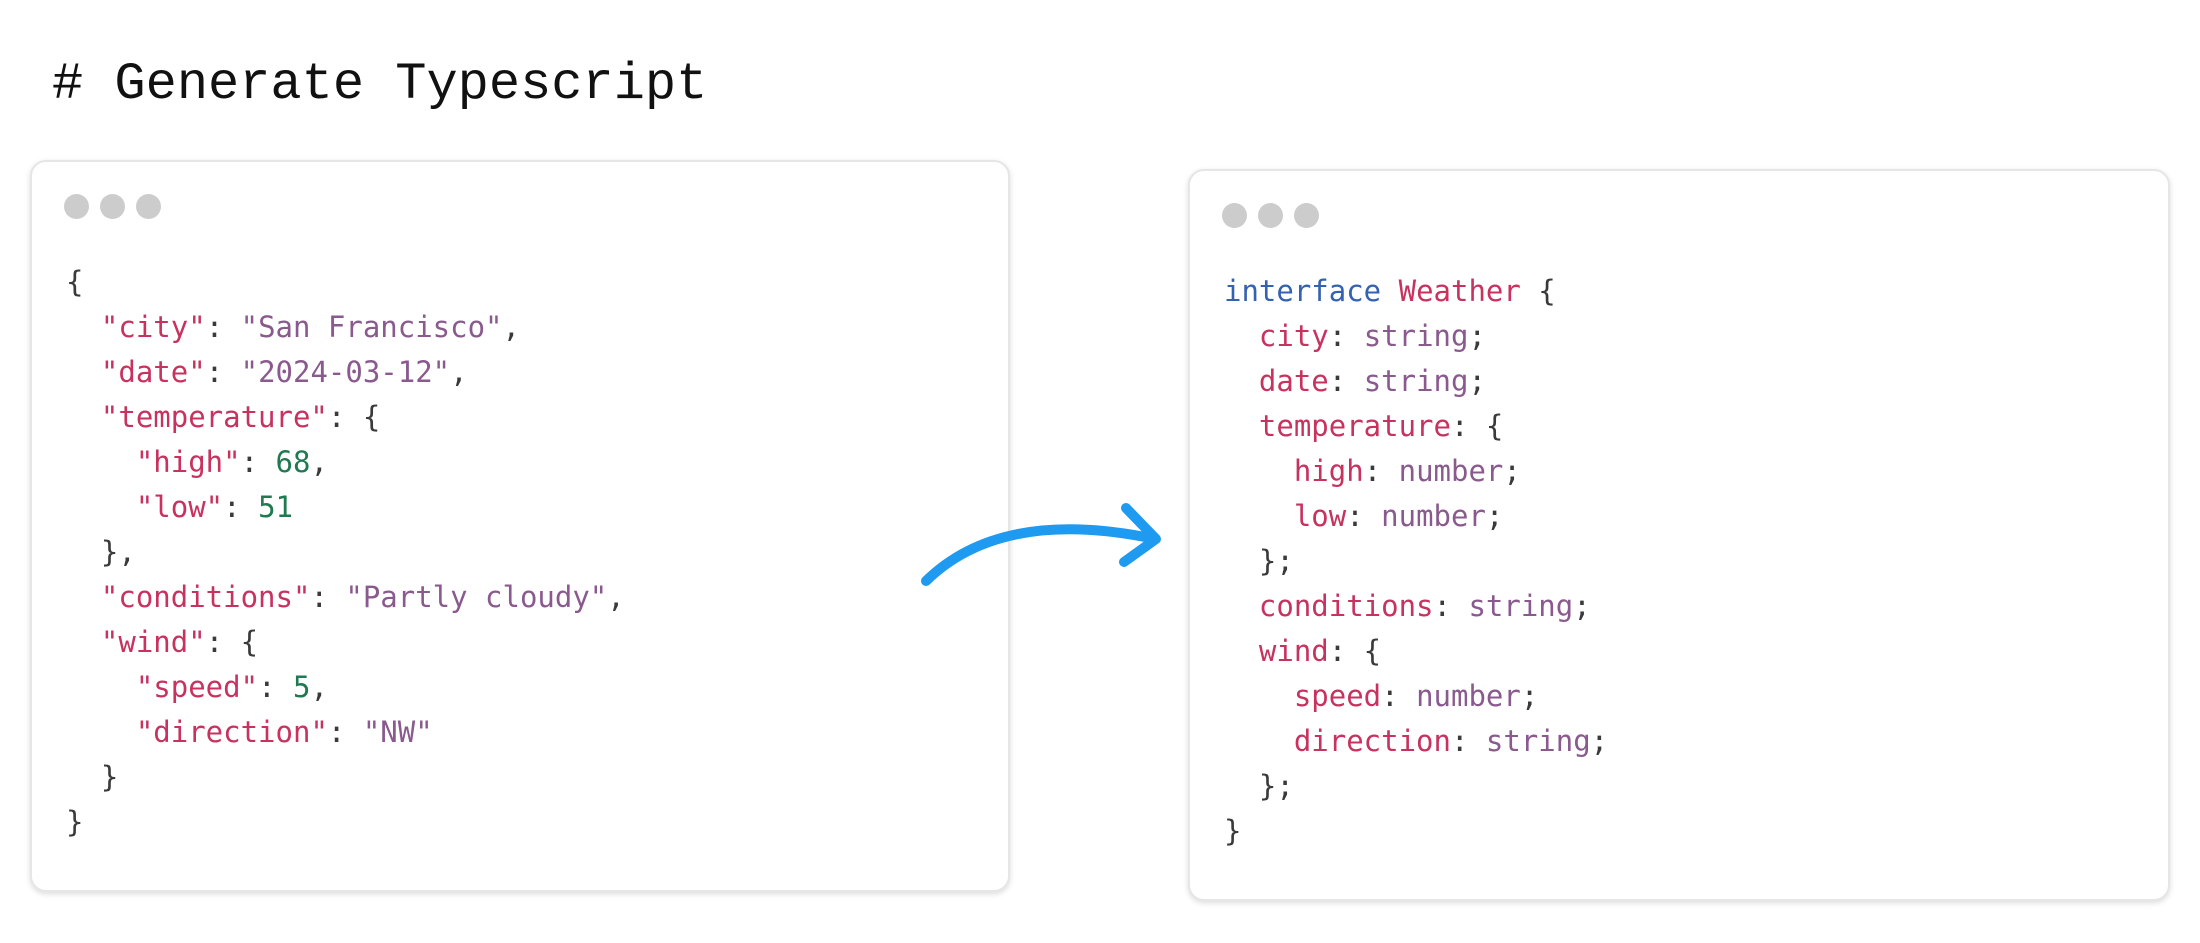  What do you see at coordinates (1354, 426) in the screenshot?
I see `code-token-key: temperature` at bounding box center [1354, 426].